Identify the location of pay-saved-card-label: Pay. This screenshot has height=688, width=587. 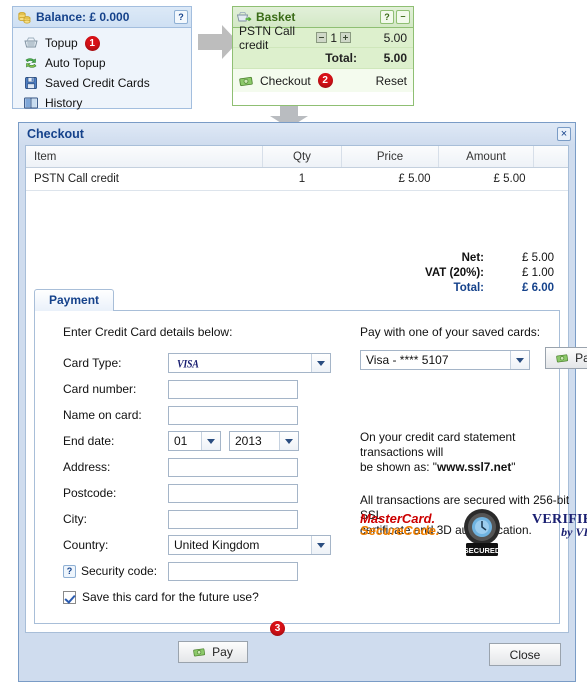
(581, 358).